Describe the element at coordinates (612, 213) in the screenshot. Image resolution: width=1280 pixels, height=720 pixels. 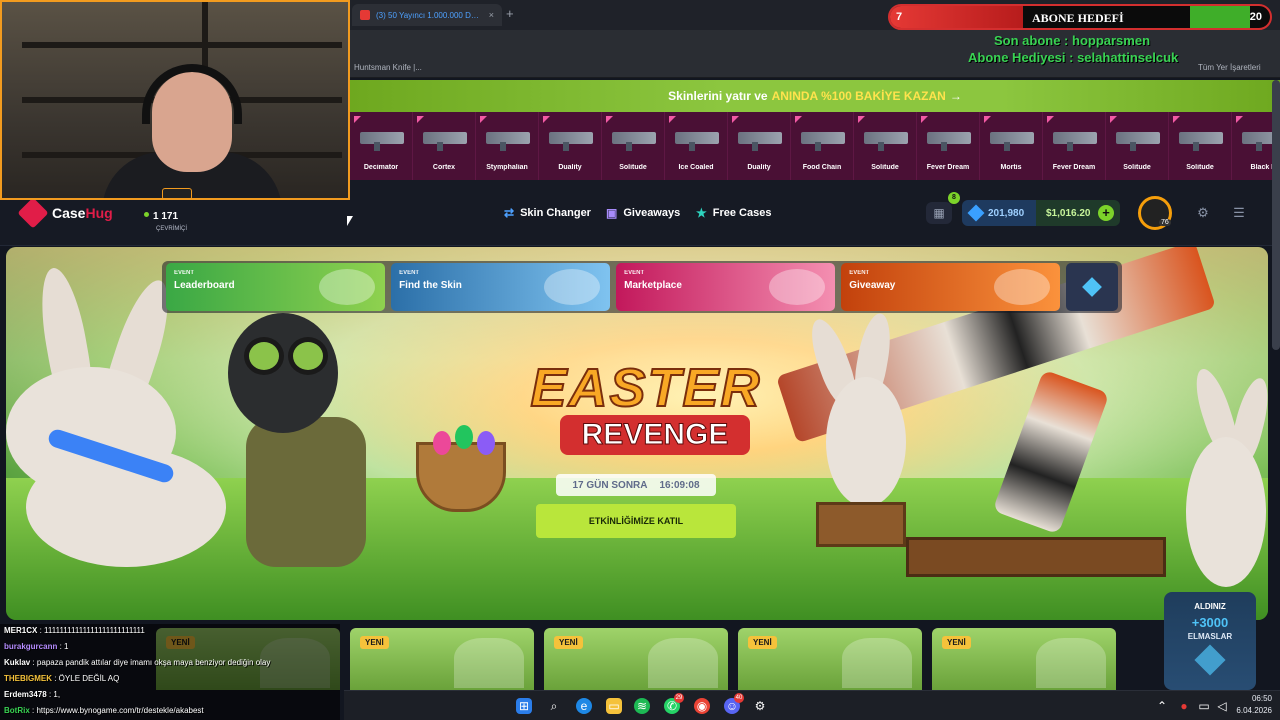
I see `gift-icon: ▣` at that location.